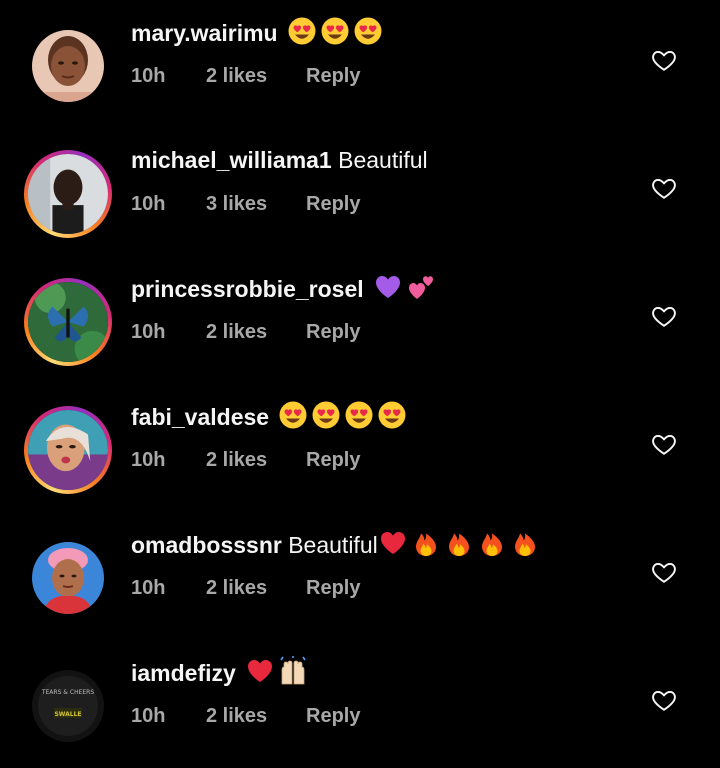 Image resolution: width=720 pixels, height=768 pixels. I want to click on comment-text: fabi_valdese, so click(269, 416).